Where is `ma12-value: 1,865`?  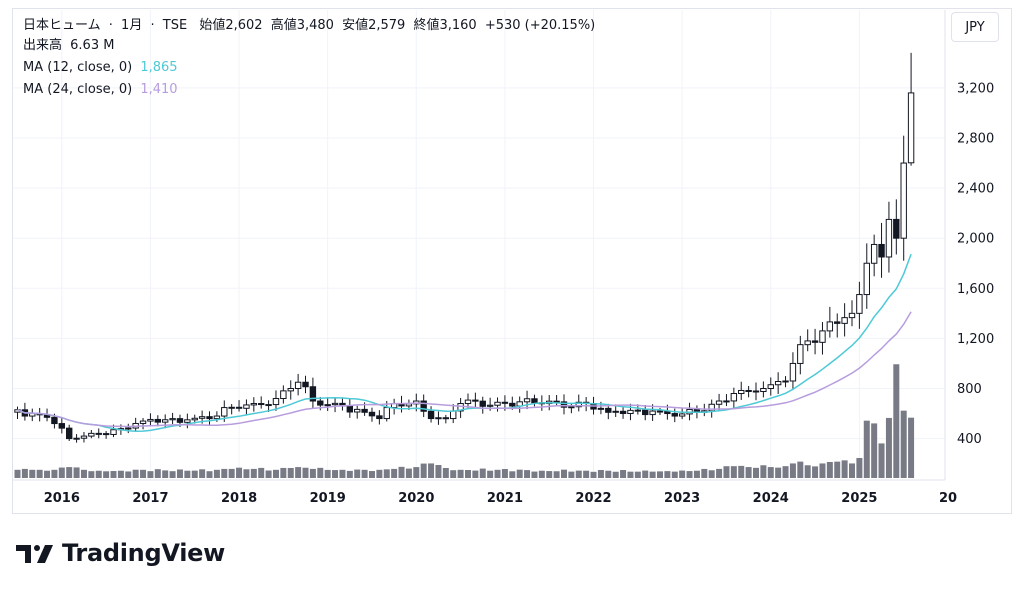
ma12-value: 1,865 is located at coordinates (159, 67).